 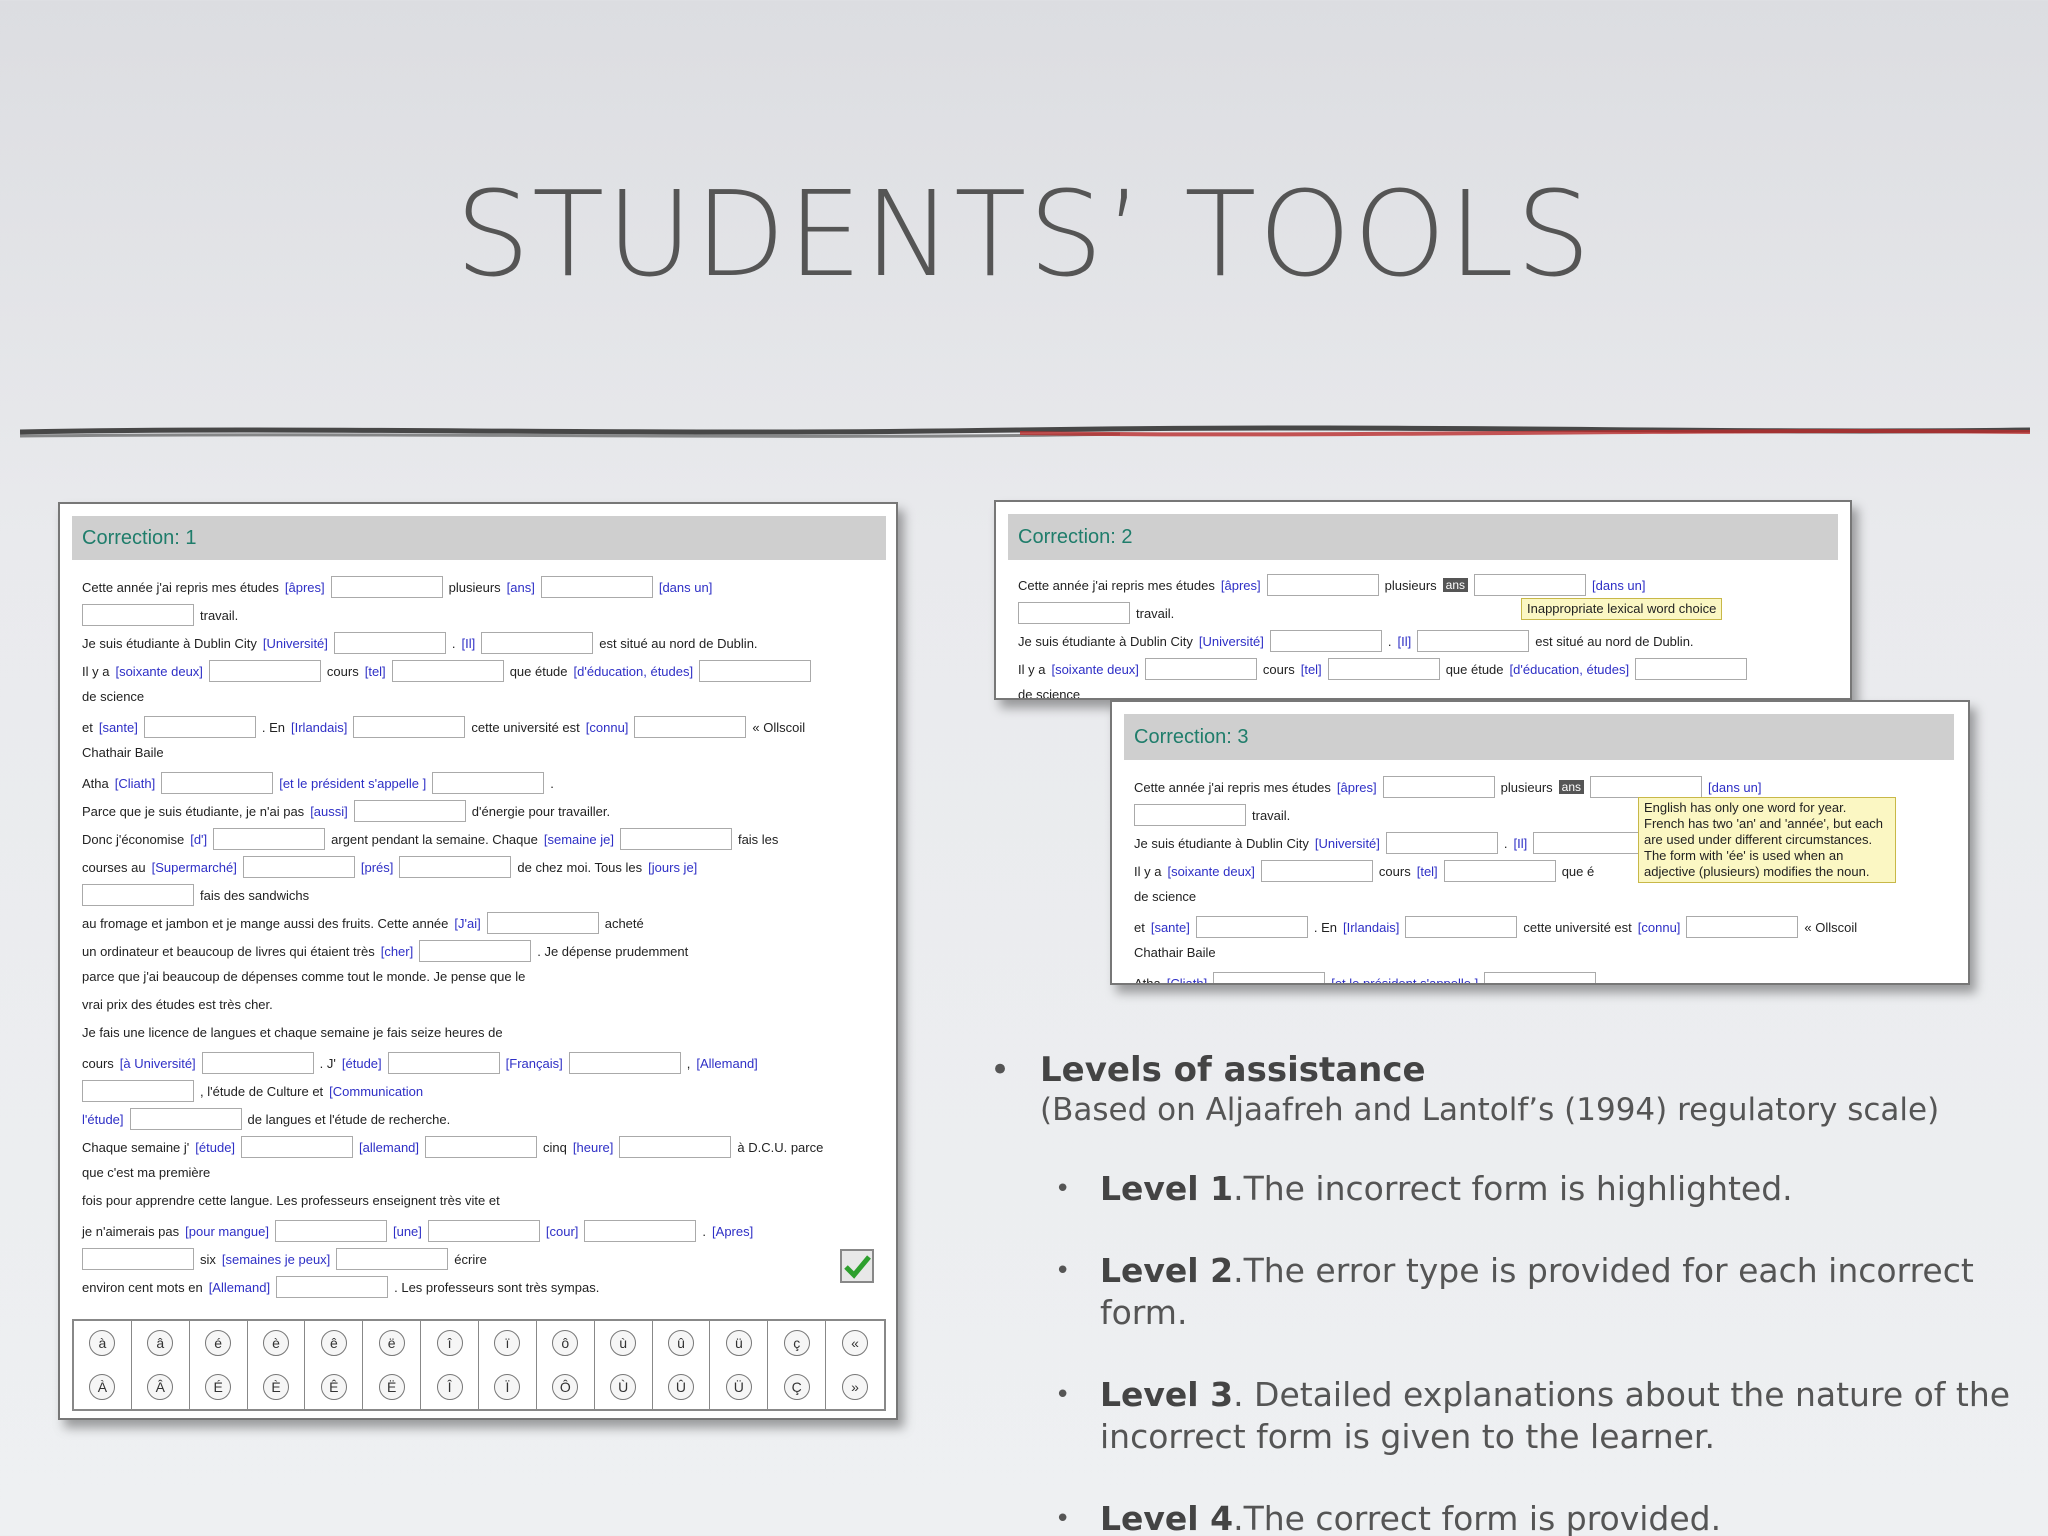 What do you see at coordinates (738, 1343) in the screenshot?
I see `accent-key: ü` at bounding box center [738, 1343].